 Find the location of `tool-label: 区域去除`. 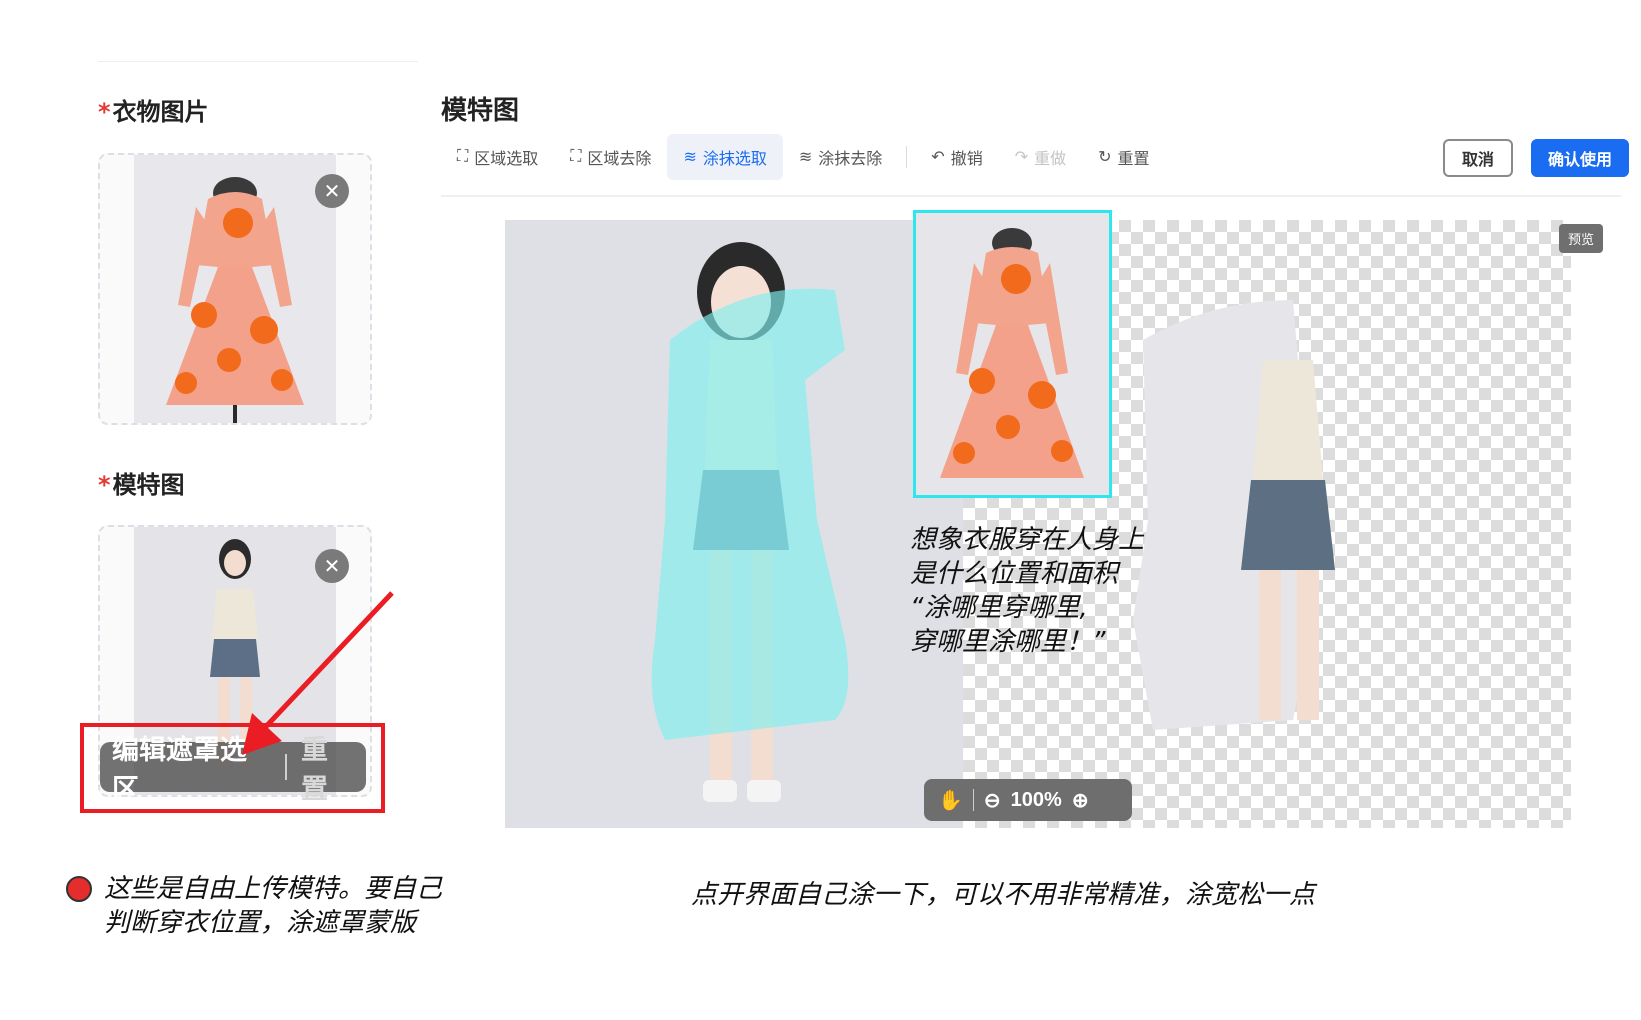

tool-label: 区域去除 is located at coordinates (619, 159).